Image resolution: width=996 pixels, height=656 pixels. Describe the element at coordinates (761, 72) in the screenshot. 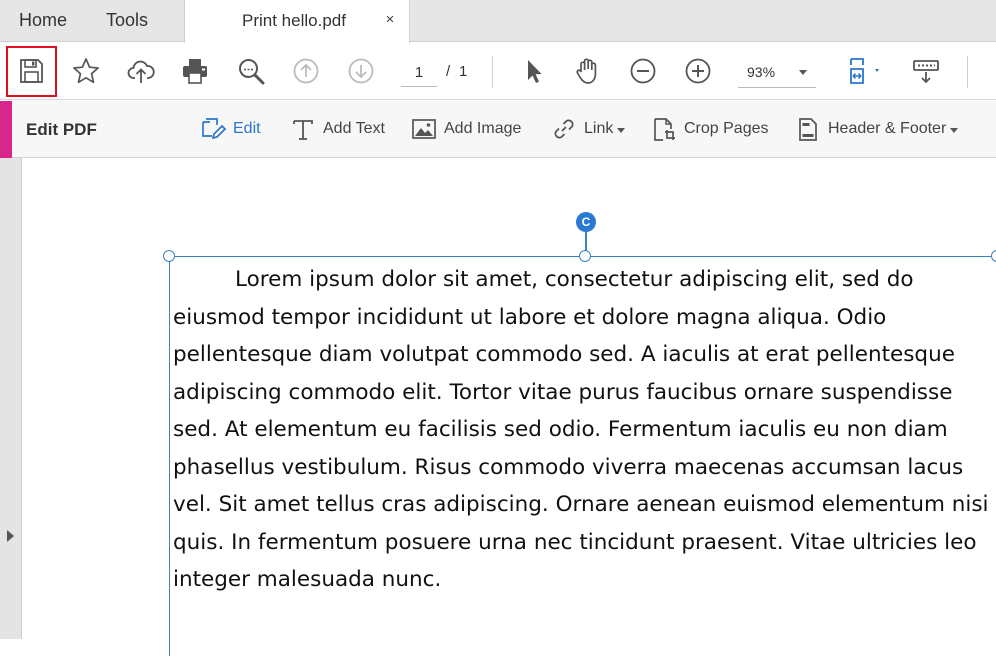

I see `zoom-level-value: 93%` at that location.